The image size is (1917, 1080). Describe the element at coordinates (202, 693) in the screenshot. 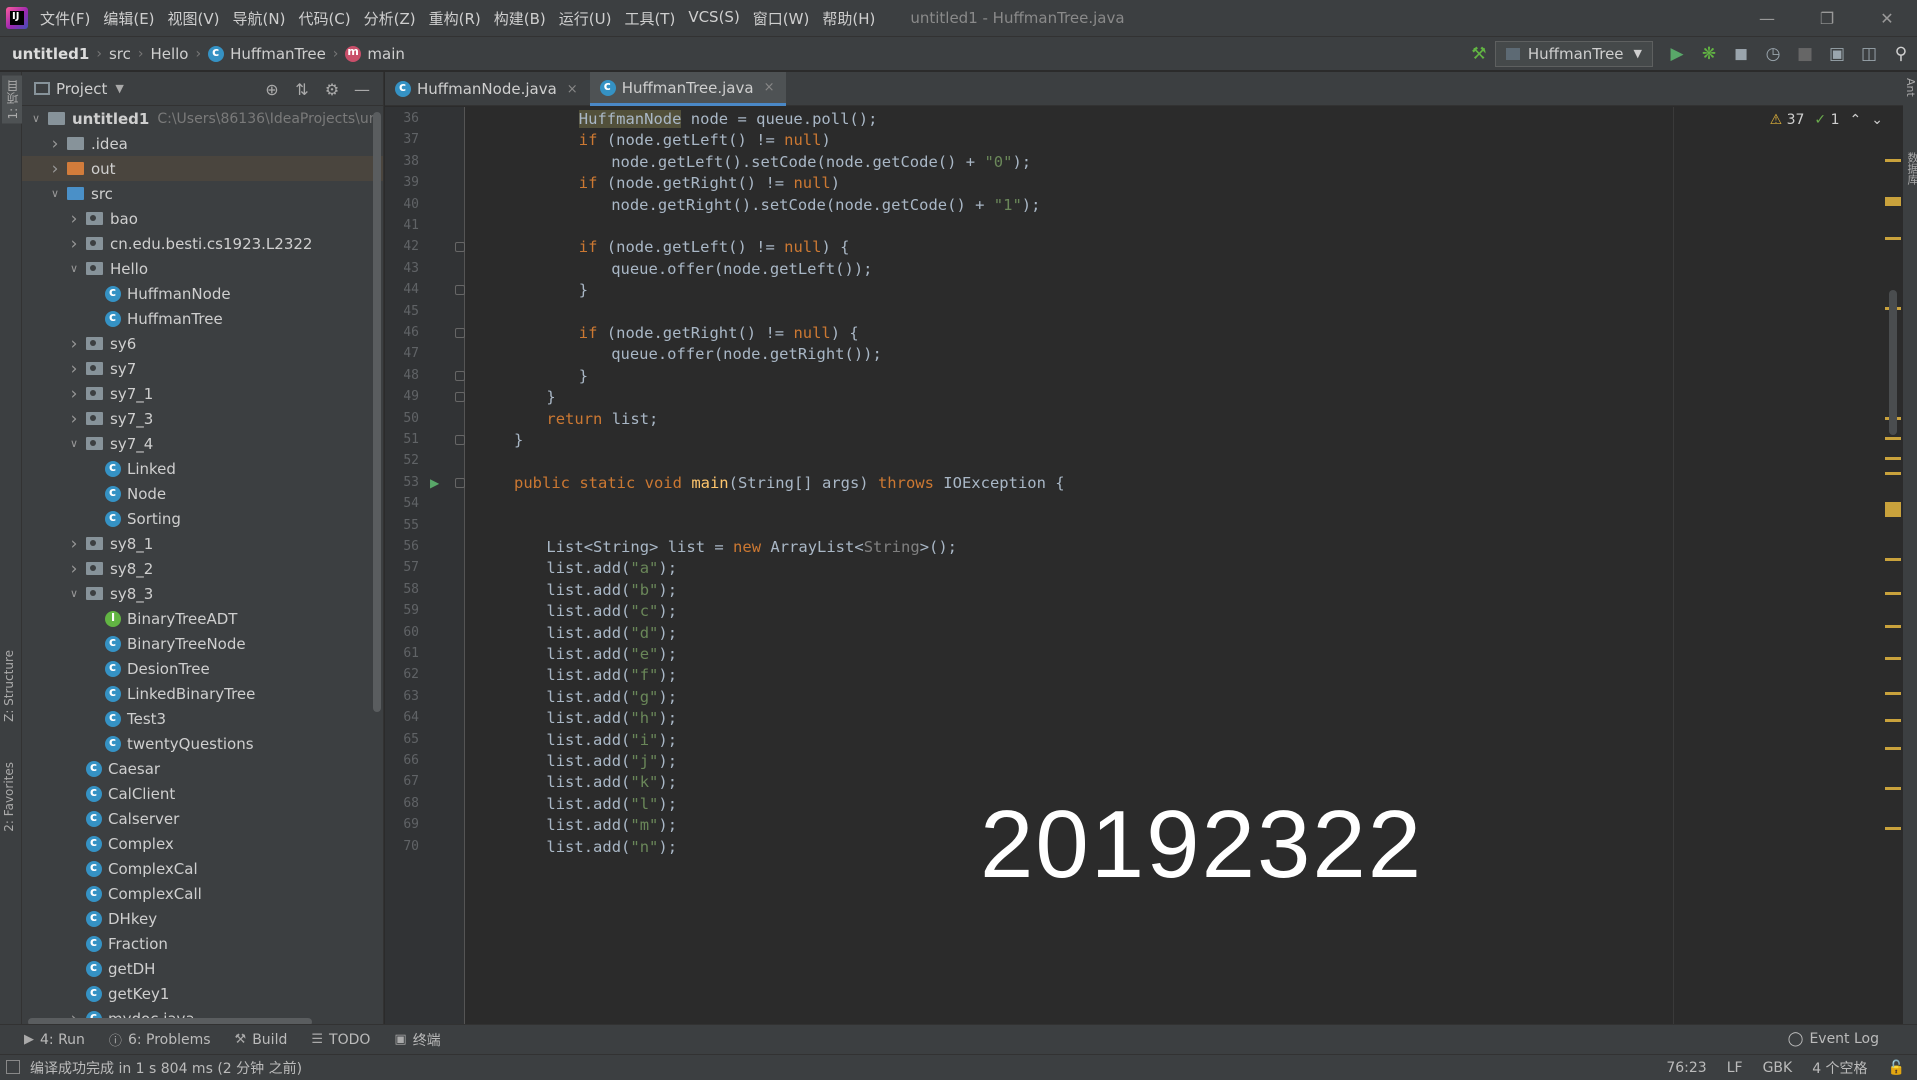

I see `tree-item: LinkedBinaryTree` at that location.